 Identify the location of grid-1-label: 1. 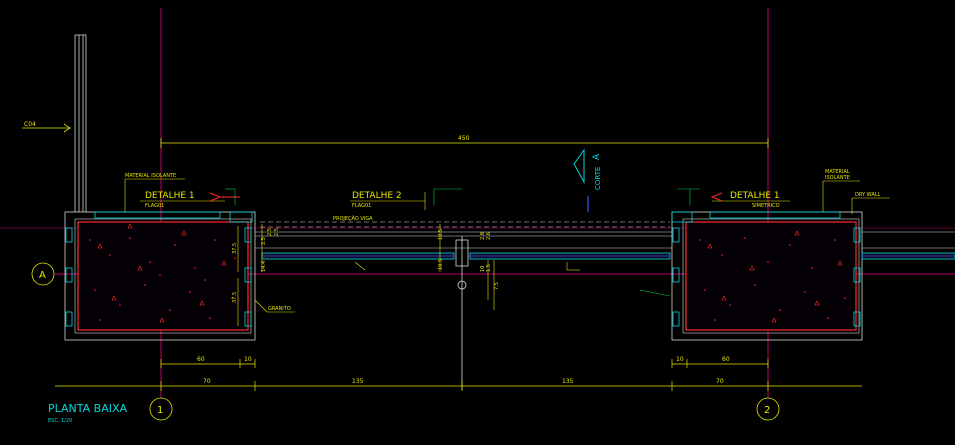
(160, 410).